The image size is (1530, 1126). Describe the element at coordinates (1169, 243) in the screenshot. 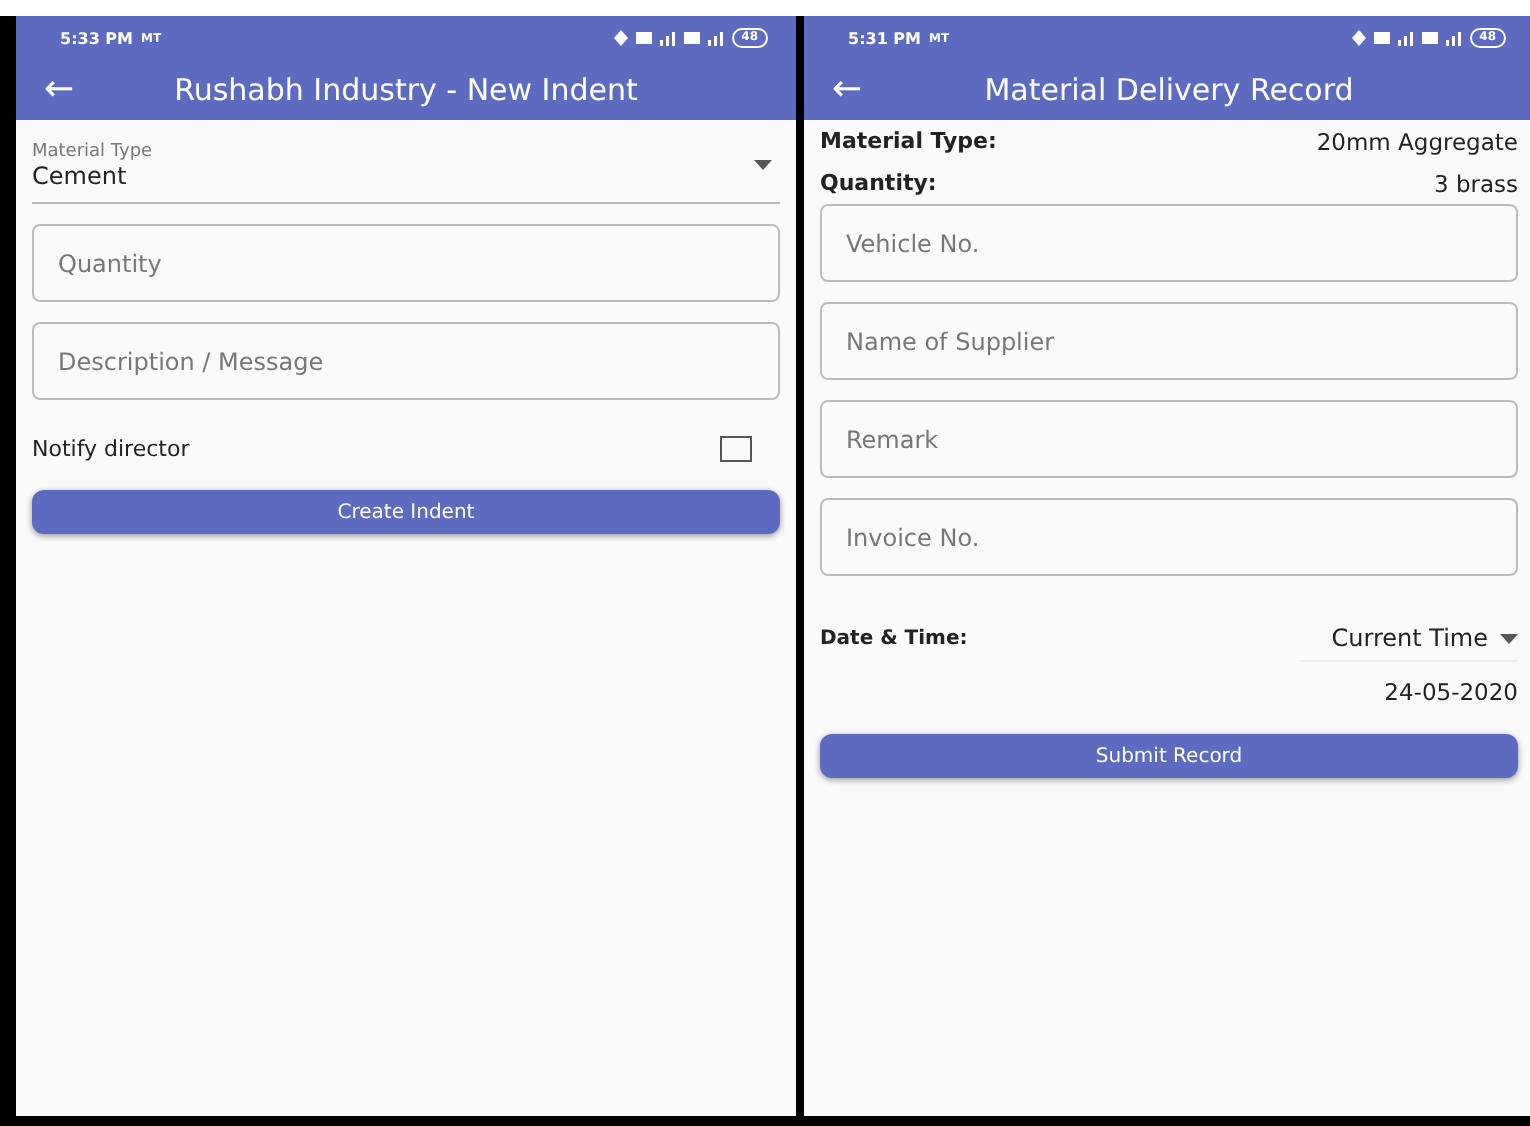

I see `text-field: Vehicle No.` at that location.